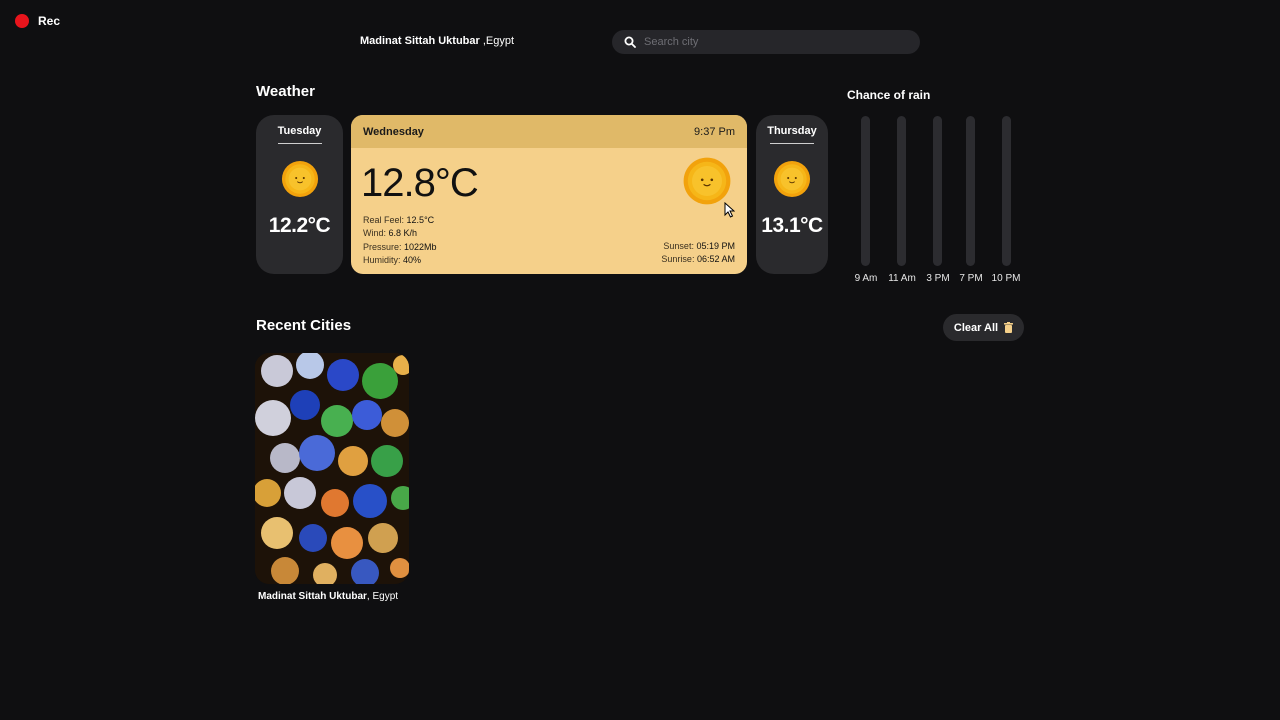 The width and height of the screenshot is (1280, 720). Describe the element at coordinates (412, 259) in the screenshot. I see `humidity-value: 40%` at that location.